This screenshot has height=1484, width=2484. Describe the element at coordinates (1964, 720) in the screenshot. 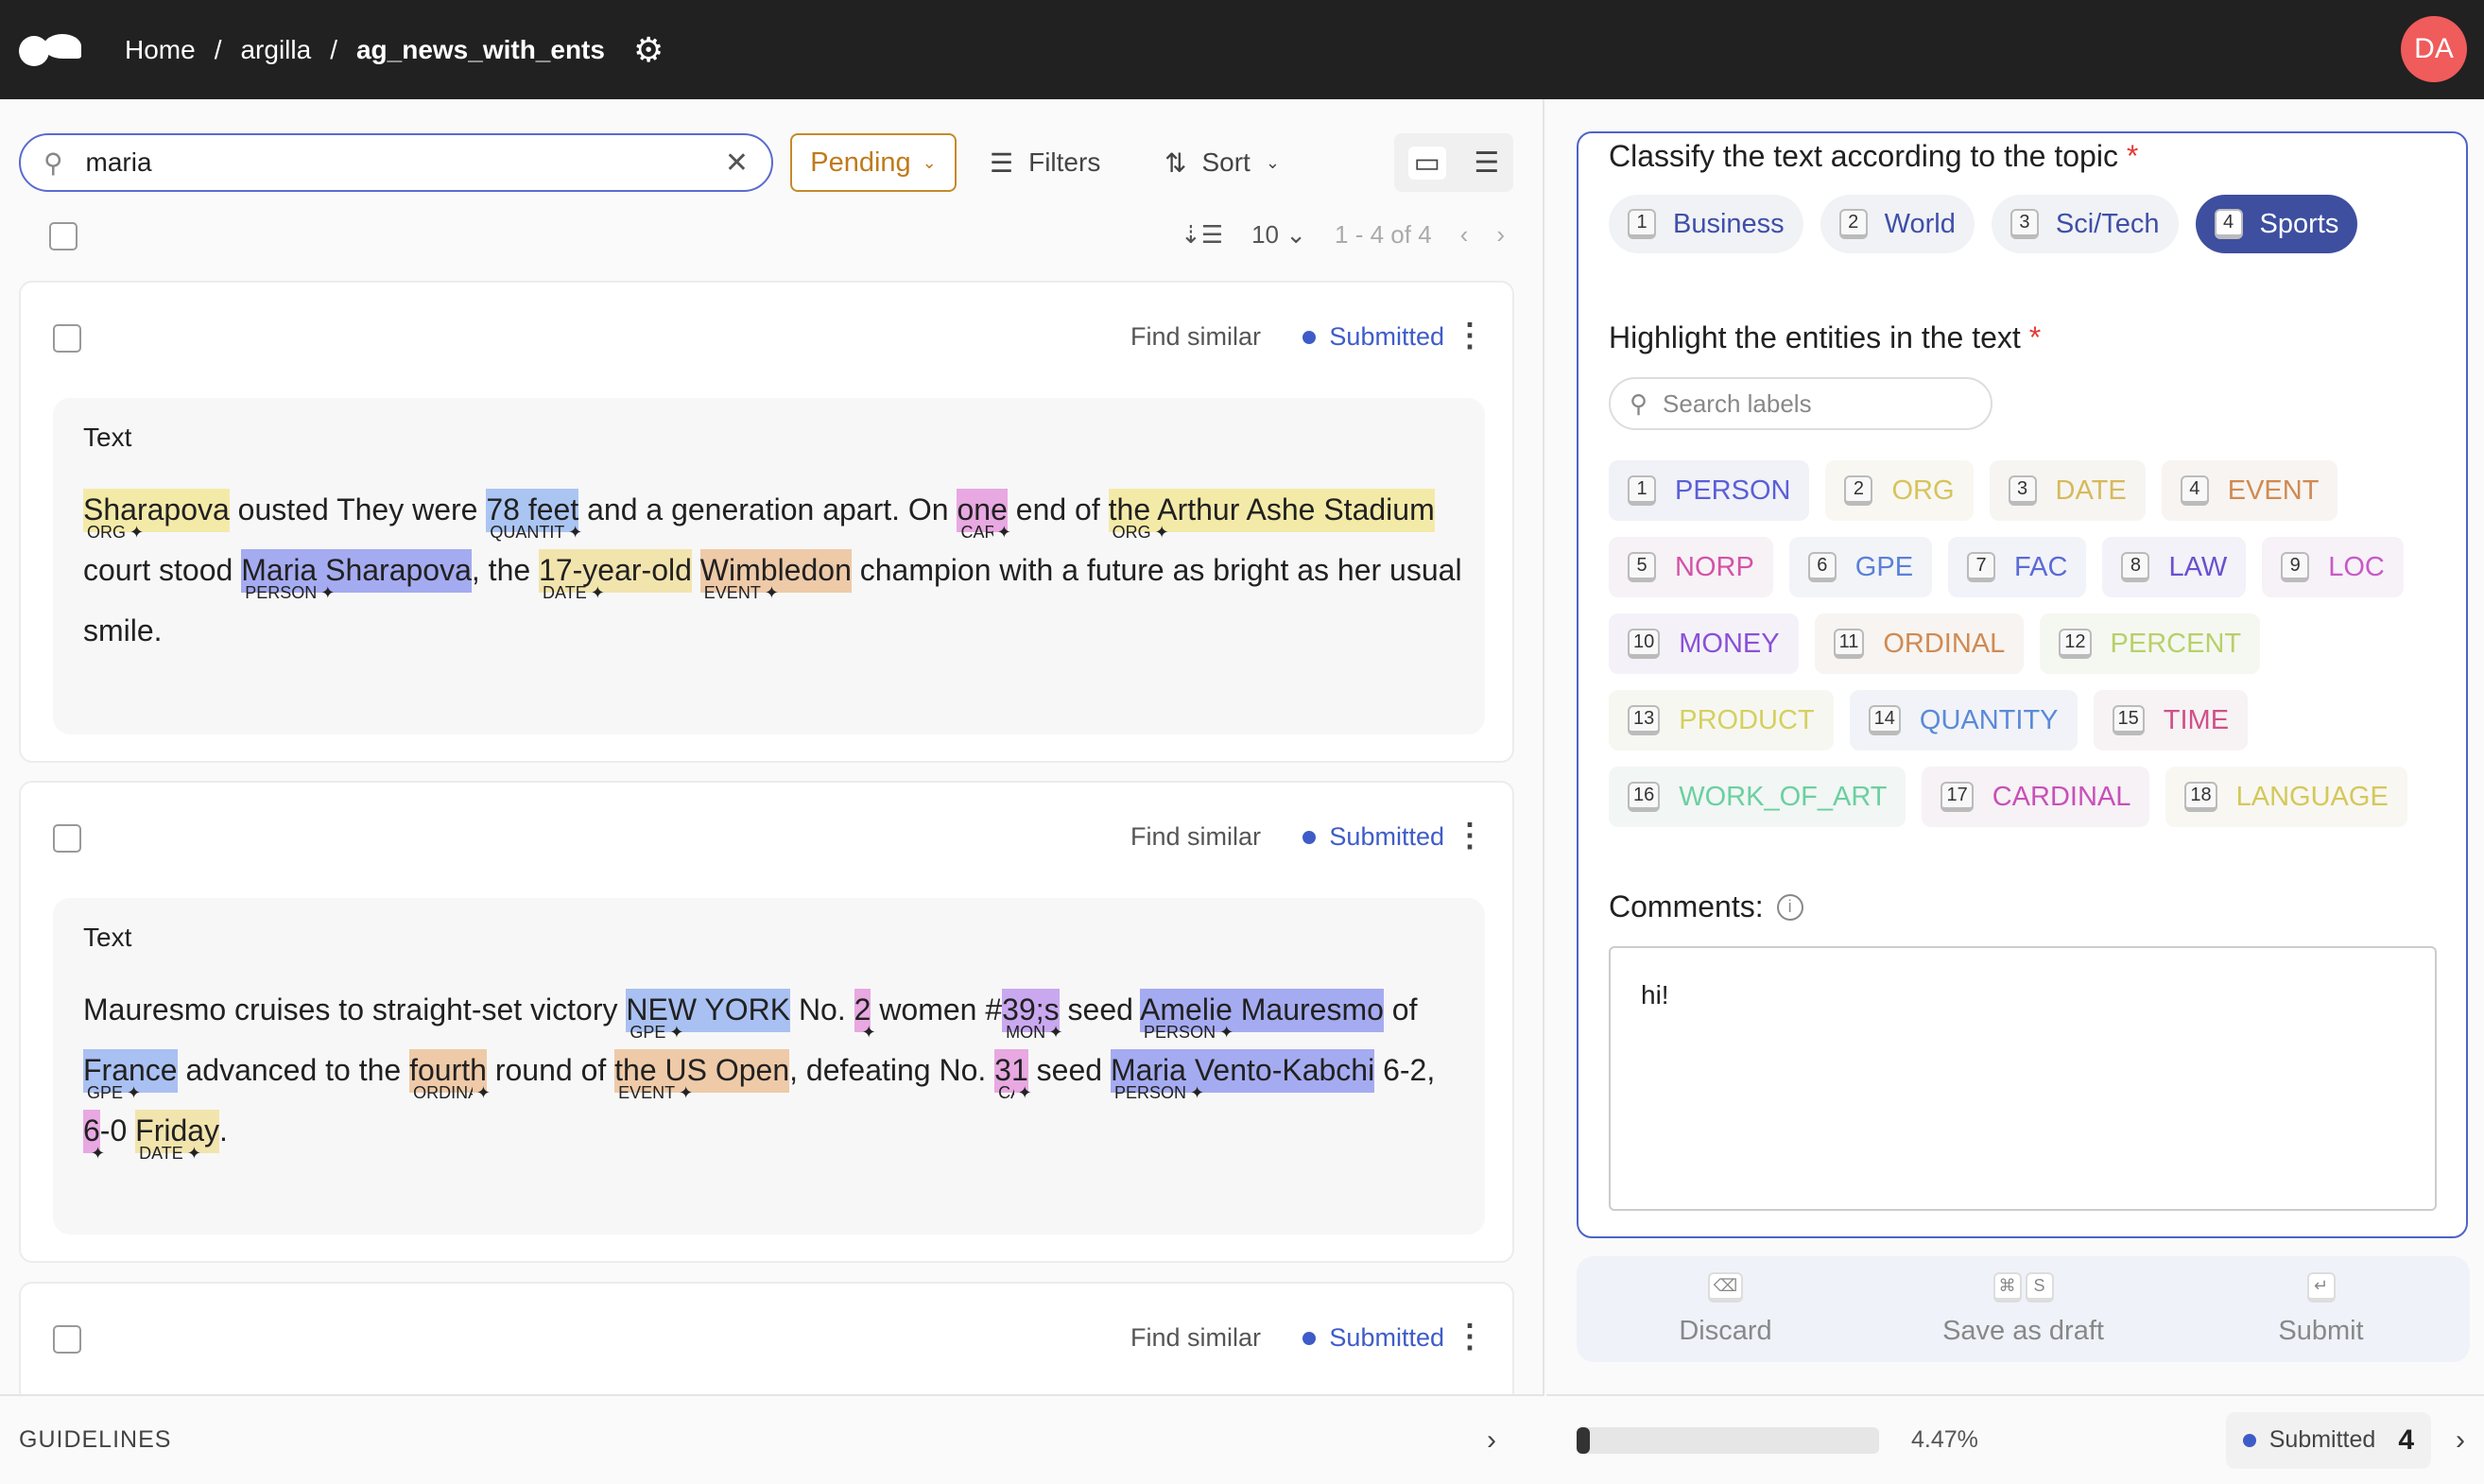

I see `entity-label-quantity: 14 QUANTITY` at that location.